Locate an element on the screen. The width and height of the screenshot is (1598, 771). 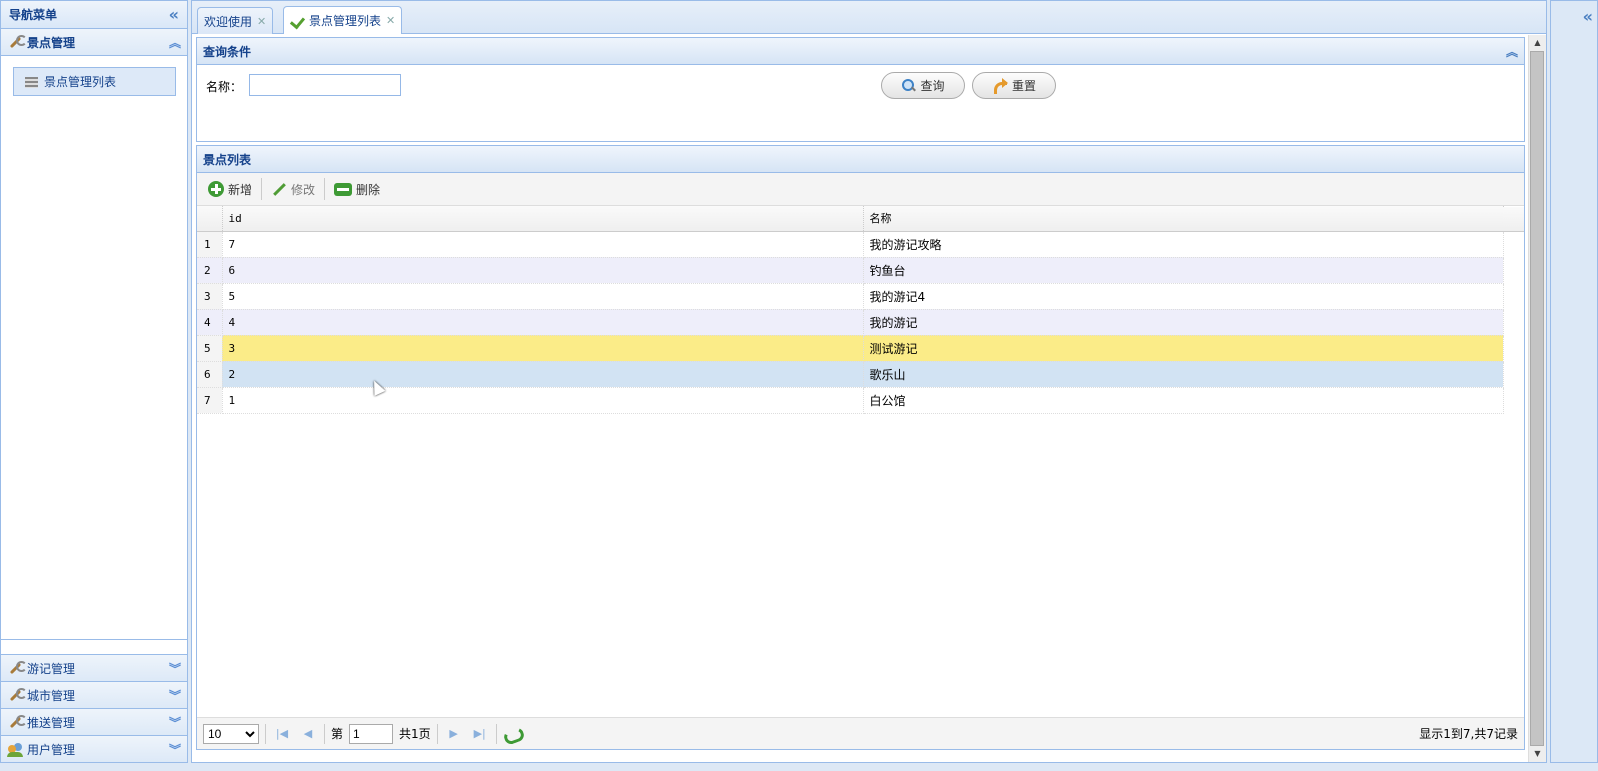
cell-id: 5 is located at coordinates (543, 296).